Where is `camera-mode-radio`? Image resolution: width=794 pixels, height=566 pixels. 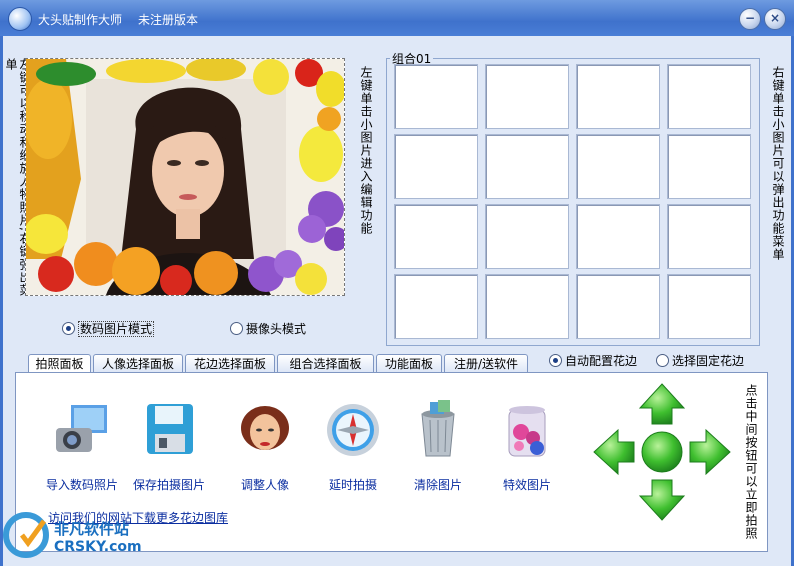
camera-mode-radio is located at coordinates (236, 328).